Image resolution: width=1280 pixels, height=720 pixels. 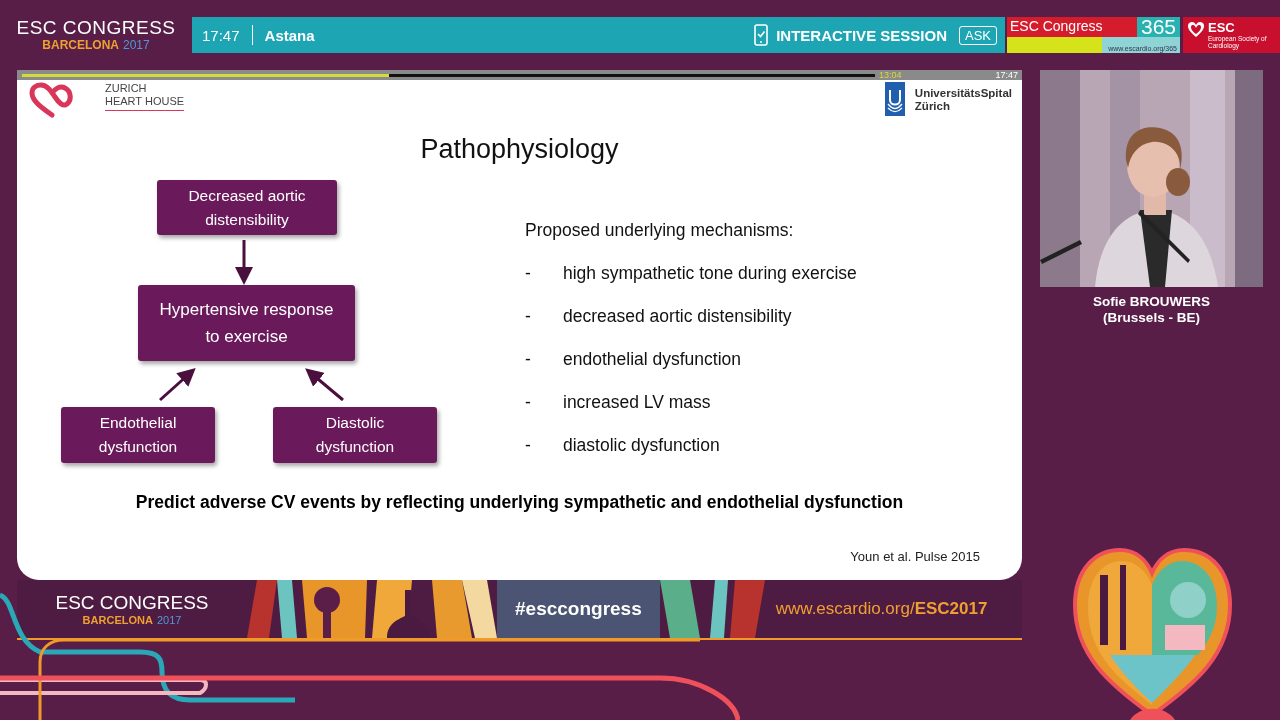 What do you see at coordinates (519, 150) in the screenshot?
I see `slide-title: Pathophysiology` at bounding box center [519, 150].